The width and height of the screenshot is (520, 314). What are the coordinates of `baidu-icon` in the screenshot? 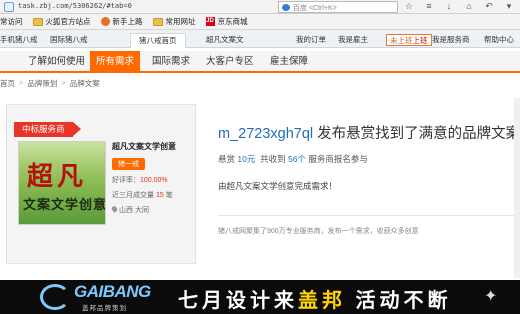 It's located at (286, 7).